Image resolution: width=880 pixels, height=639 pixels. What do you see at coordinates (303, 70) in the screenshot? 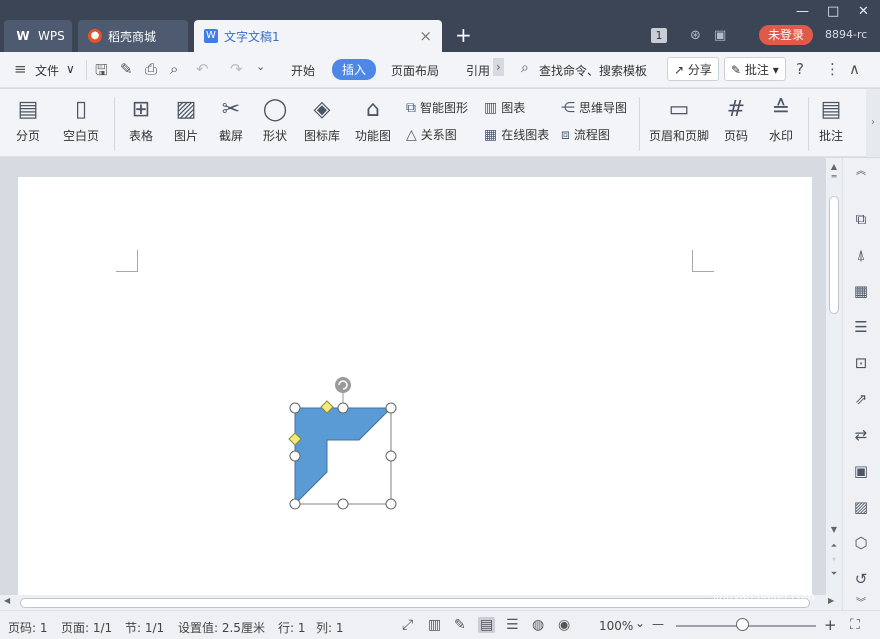
I see `menu-start: 开始` at bounding box center [303, 70].